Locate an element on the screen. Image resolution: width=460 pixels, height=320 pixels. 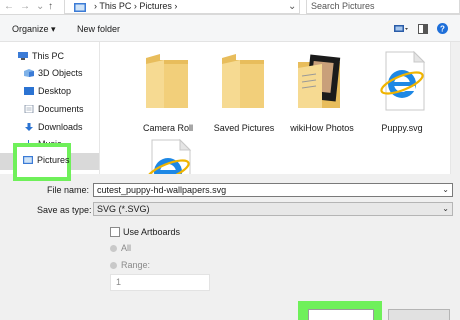
use-artboards-label: Use Artboards is located at coordinates (152, 232).